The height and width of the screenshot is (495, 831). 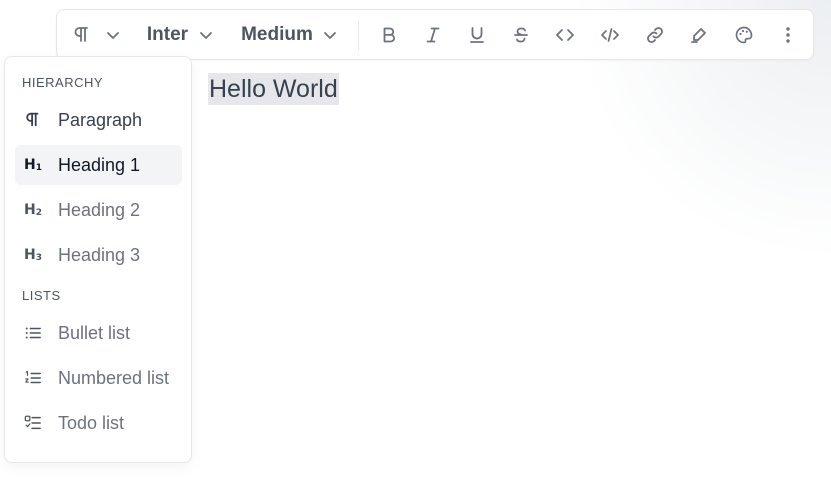 I want to click on menu-item-heading-1: H1 Heading 1, so click(x=98, y=165).